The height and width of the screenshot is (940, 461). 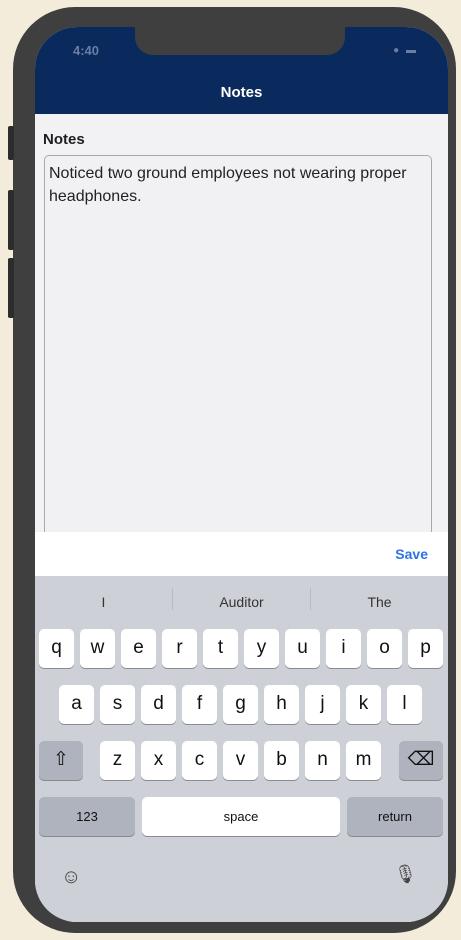 I want to click on notes-label: Notes, so click(x=64, y=139).